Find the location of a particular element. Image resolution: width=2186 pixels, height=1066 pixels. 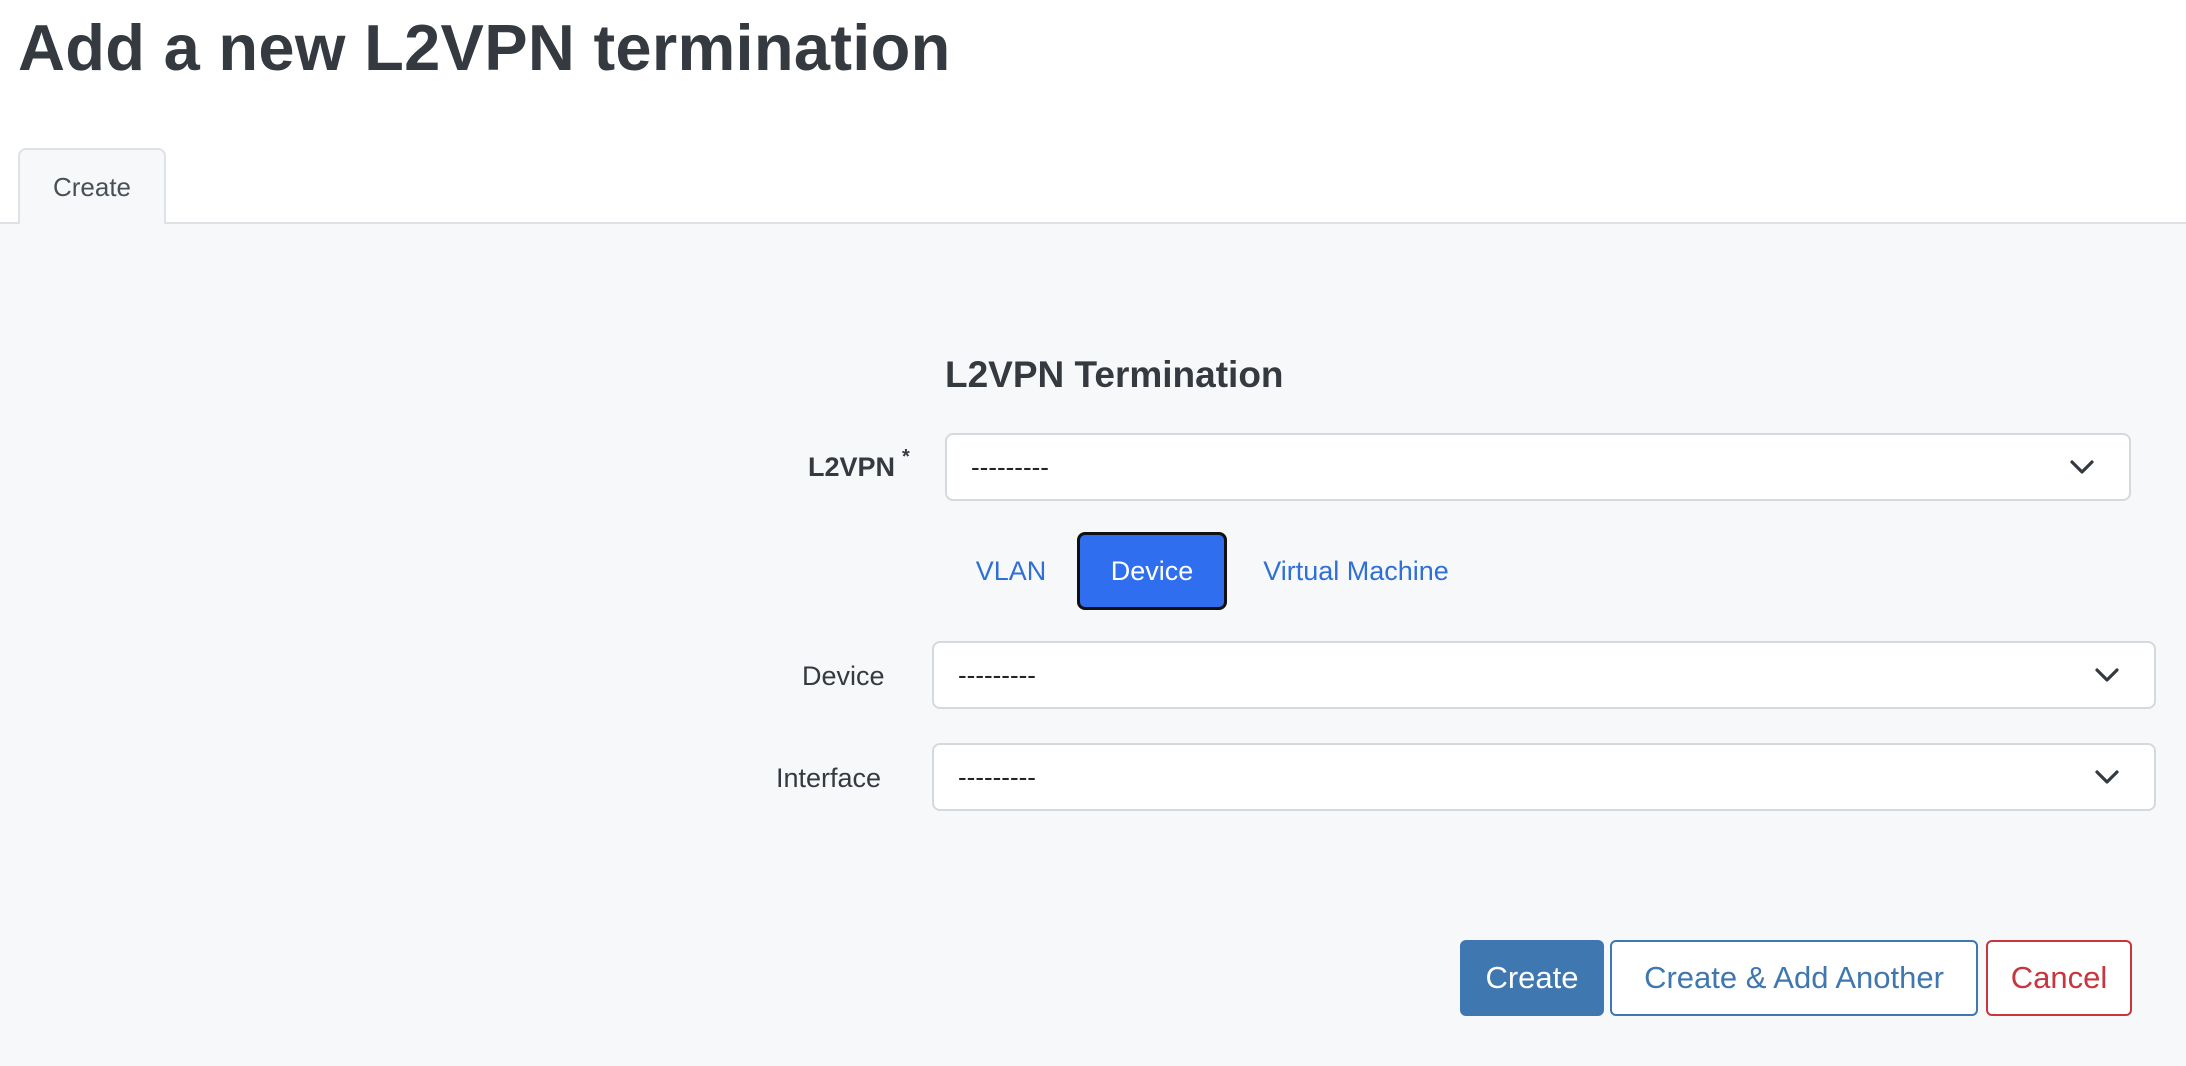

interface-select-value: --------- is located at coordinates (997, 776).